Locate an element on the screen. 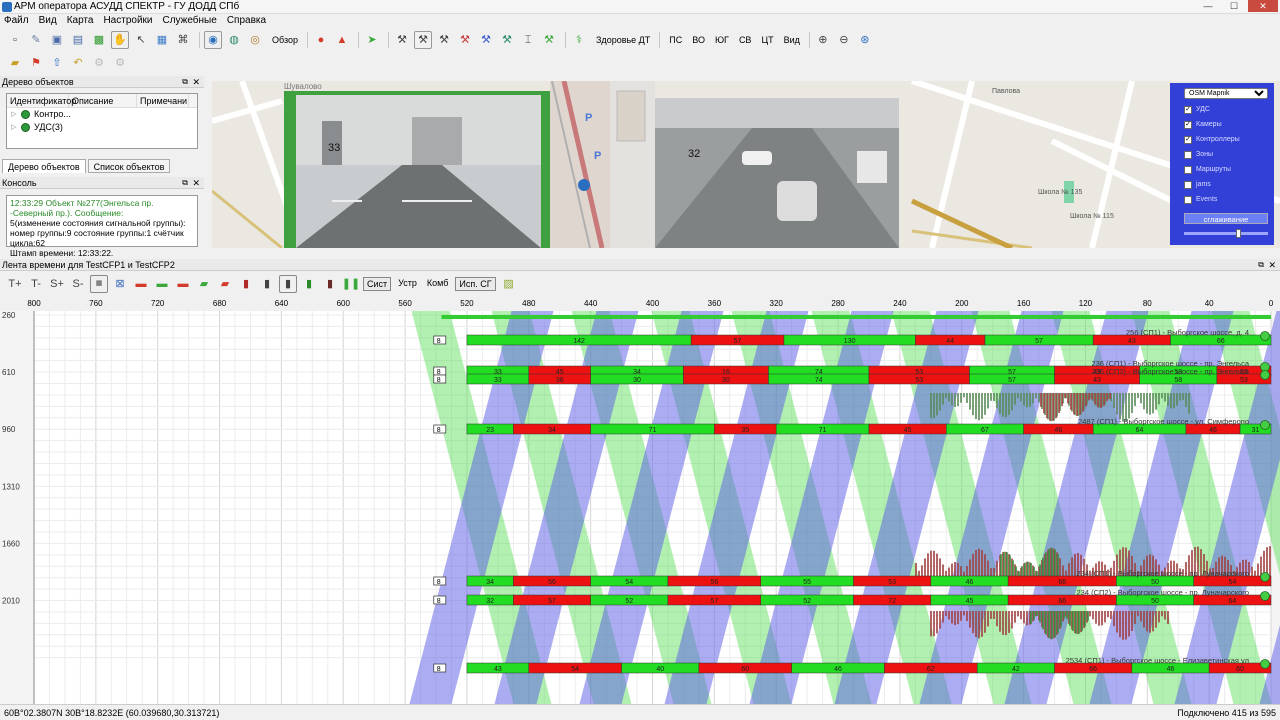 Image resolution: width=1280 pixels, height=720 pixels. grid-toggle-icon: ▦ is located at coordinates (99, 284).